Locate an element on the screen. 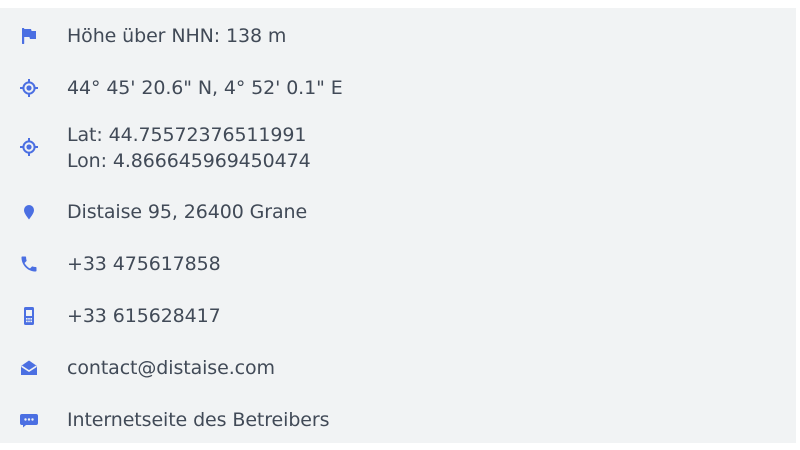  mobile-phone-row: +33 615628417 is located at coordinates (398, 316).